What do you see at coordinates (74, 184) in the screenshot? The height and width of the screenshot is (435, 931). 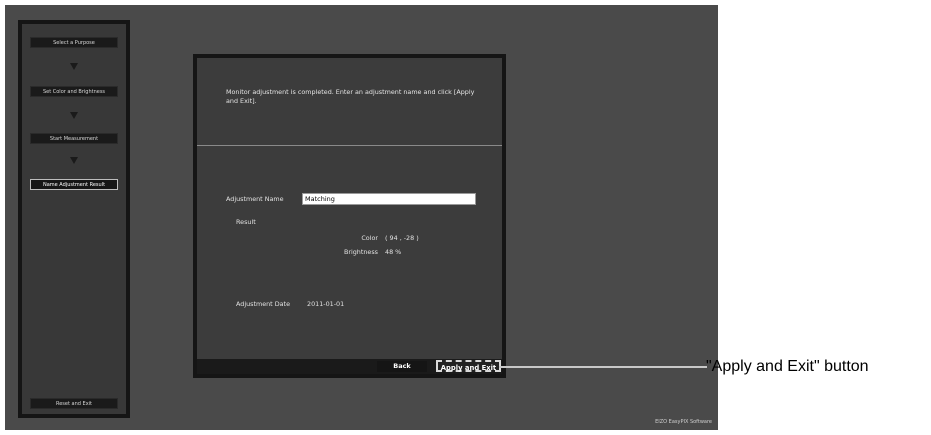 I see `step-name-adjustment-result: Name Adjustment Result` at bounding box center [74, 184].